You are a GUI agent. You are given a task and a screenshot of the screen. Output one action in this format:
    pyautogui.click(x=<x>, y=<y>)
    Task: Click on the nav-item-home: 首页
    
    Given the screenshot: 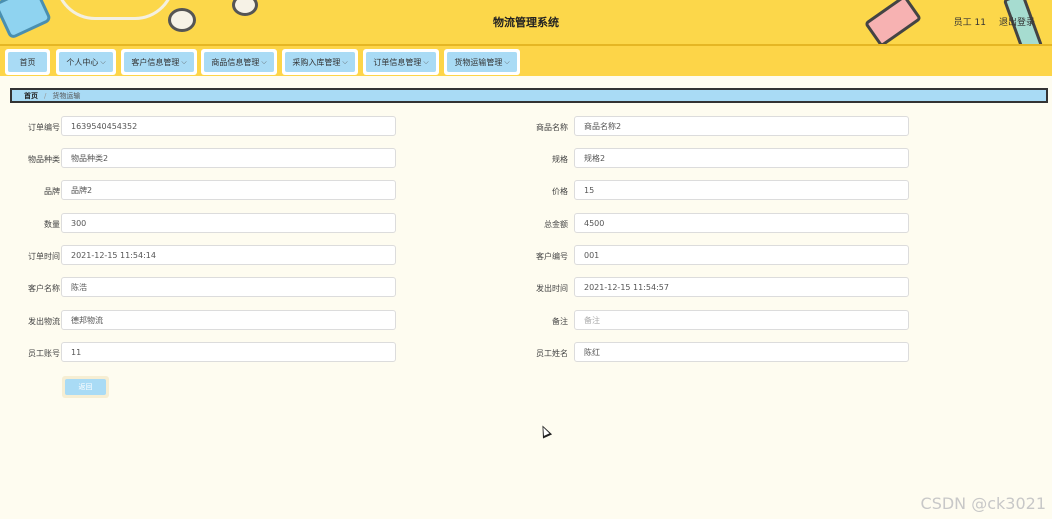 What is the action you would take?
    pyautogui.click(x=27, y=62)
    